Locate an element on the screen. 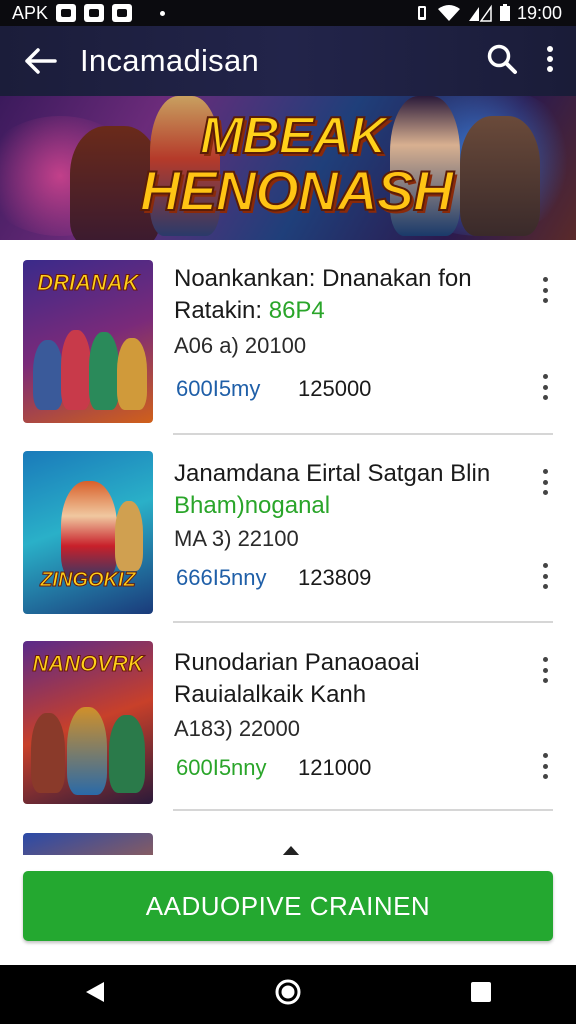 Image resolution: width=576 pixels, height=1024 pixels. square-recents-icon is located at coordinates (481, 992).